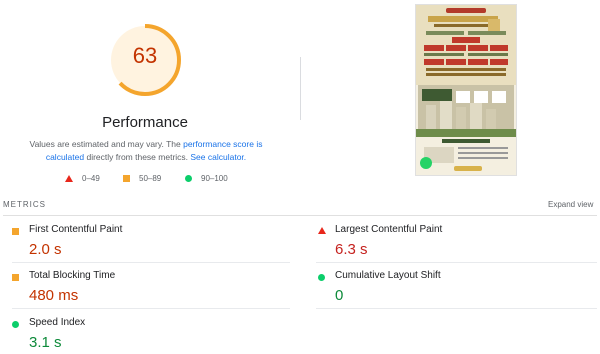 The width and height of the screenshot is (600, 354). What do you see at coordinates (389, 229) in the screenshot?
I see `metric-label: Largest Contentful Paint` at bounding box center [389, 229].